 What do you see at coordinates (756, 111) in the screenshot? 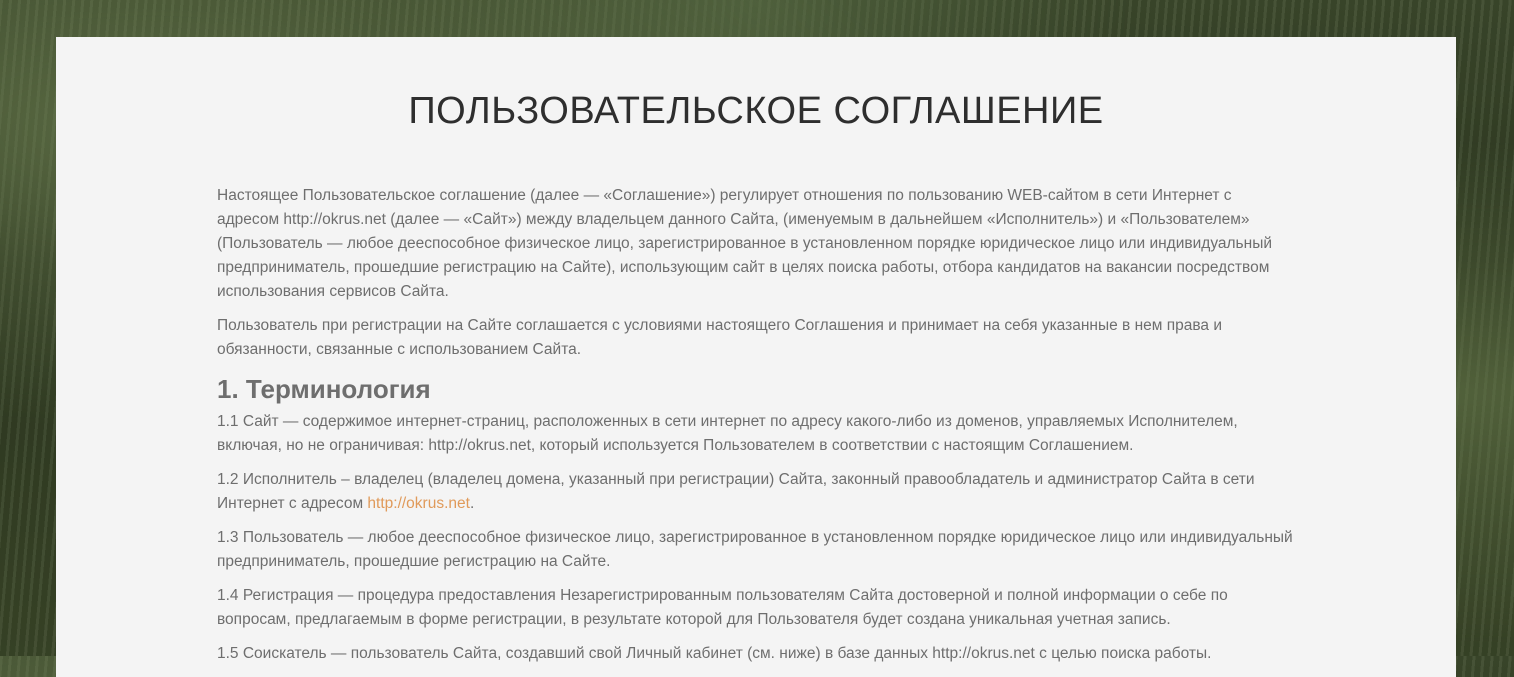
I see `page-title: ПОЛЬЗОВАТЕЛЬСКОЕ СОГЛАШЕНИЕ` at bounding box center [756, 111].